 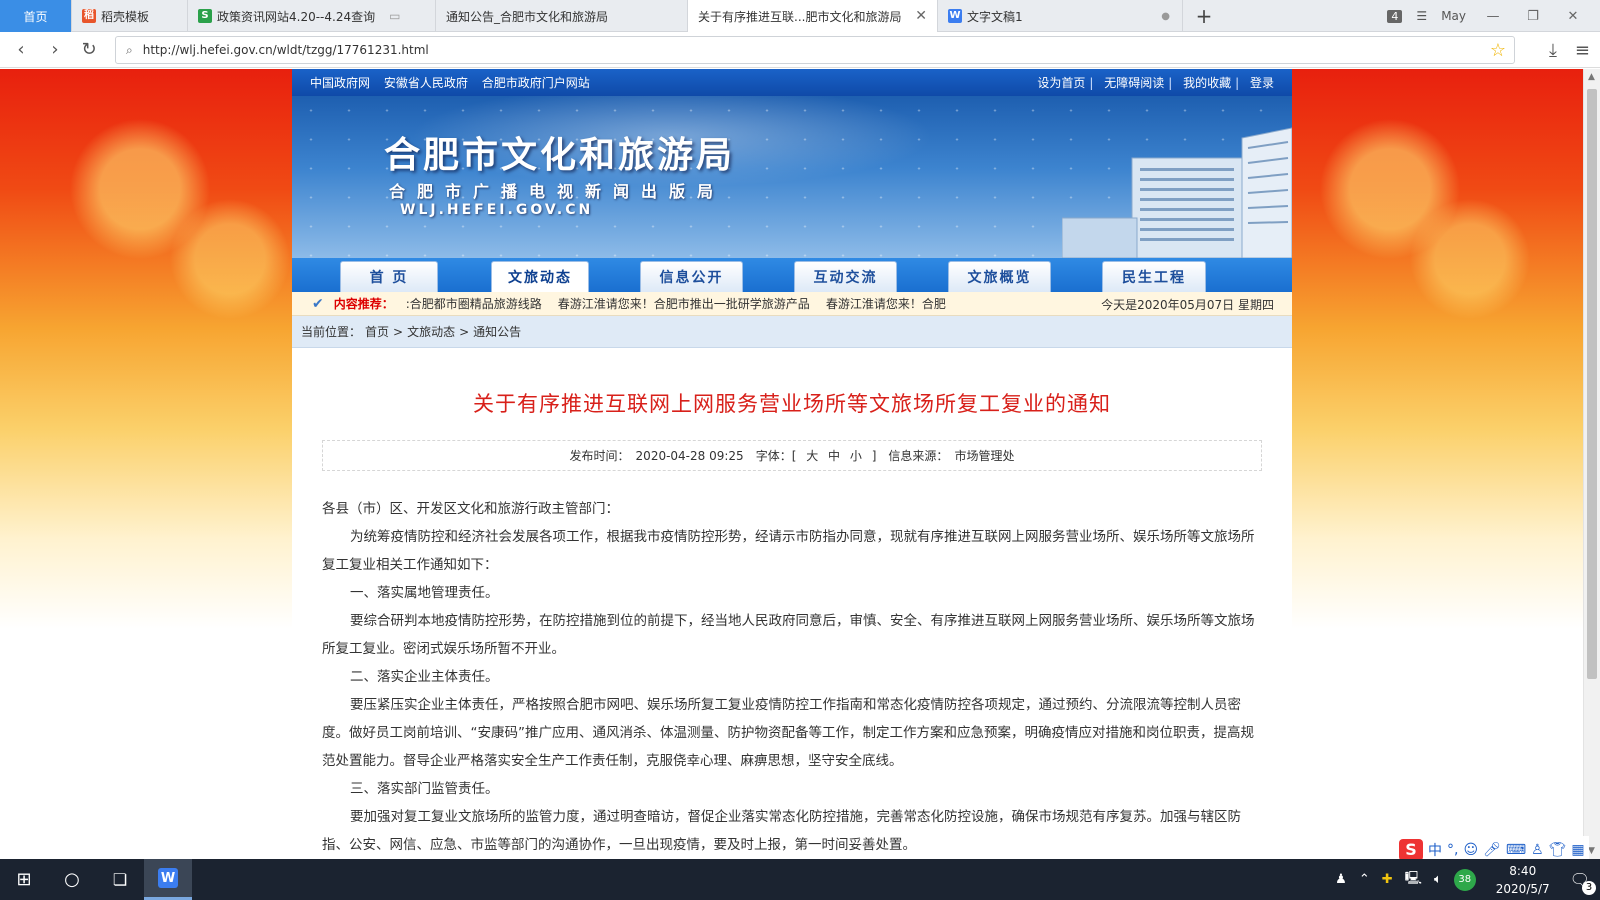 I want to click on link-hefei-portal: 合肥市政府门户网站, so click(x=536, y=83).